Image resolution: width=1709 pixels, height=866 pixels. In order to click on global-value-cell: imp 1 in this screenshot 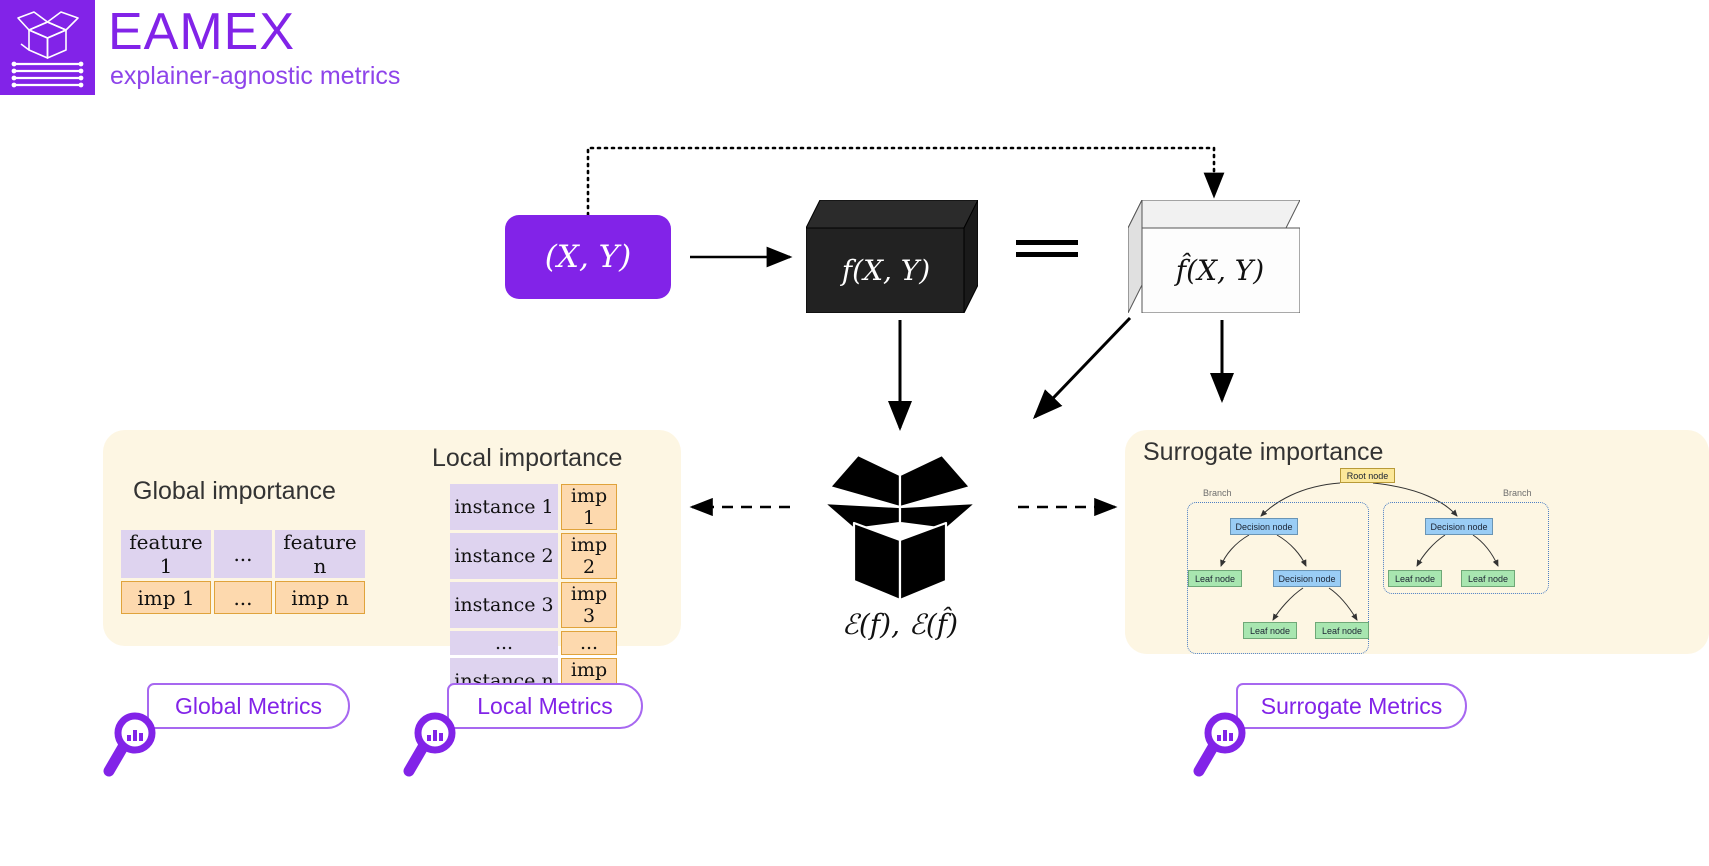, I will do `click(166, 597)`.